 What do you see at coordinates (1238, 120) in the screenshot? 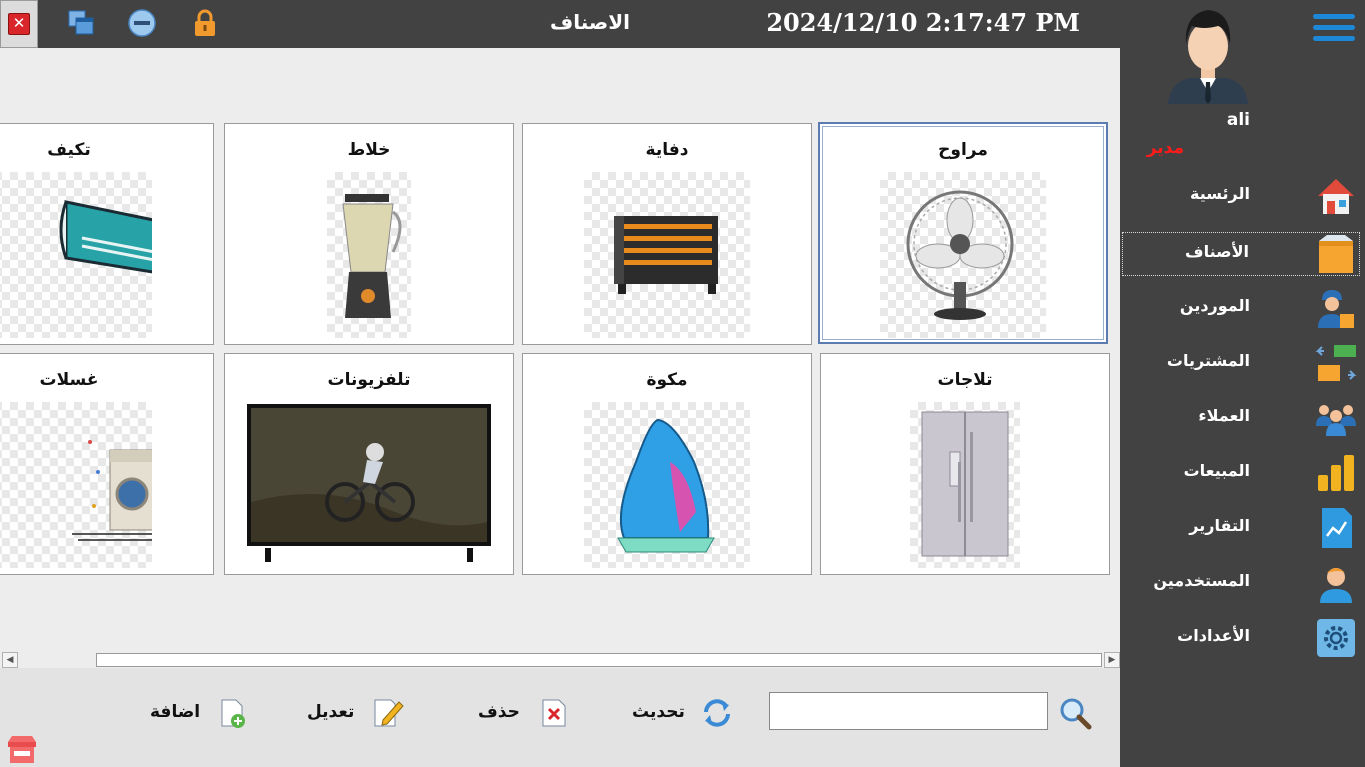
I see `user-name: ali` at bounding box center [1238, 120].